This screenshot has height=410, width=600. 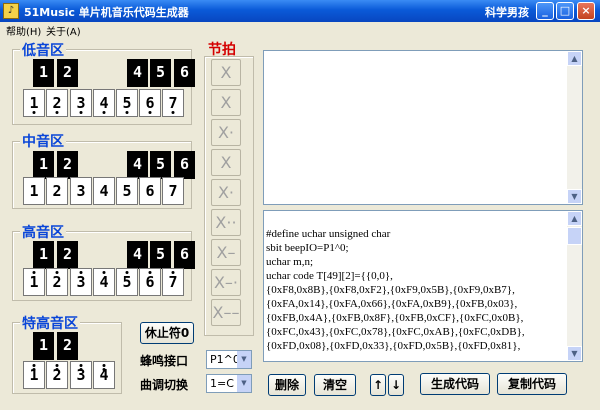 What do you see at coordinates (50, 323) in the screenshot?
I see `super-high-register-title: 特高音区` at bounding box center [50, 323].